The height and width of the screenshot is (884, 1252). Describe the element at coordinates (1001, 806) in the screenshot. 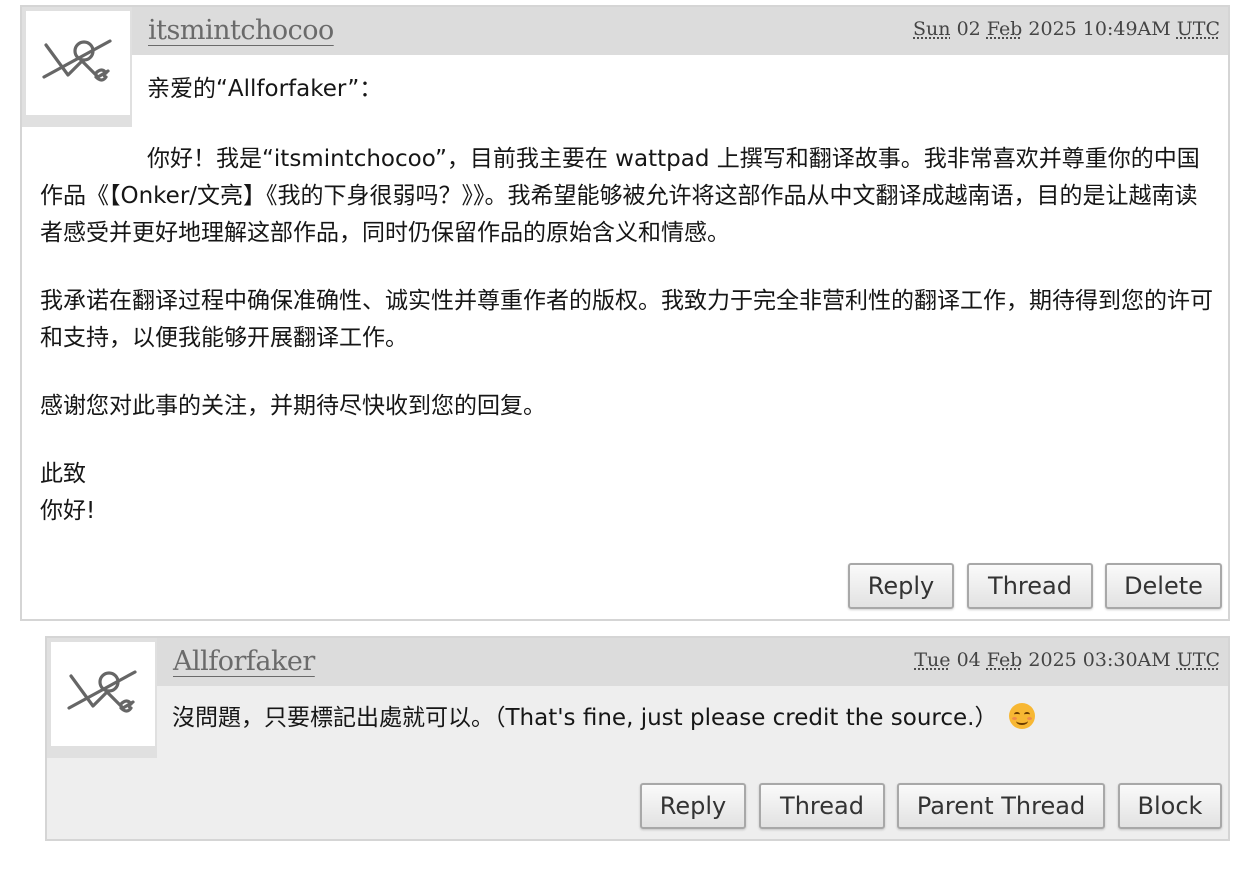

I see `parent-thread-button: Parent Thread` at that location.